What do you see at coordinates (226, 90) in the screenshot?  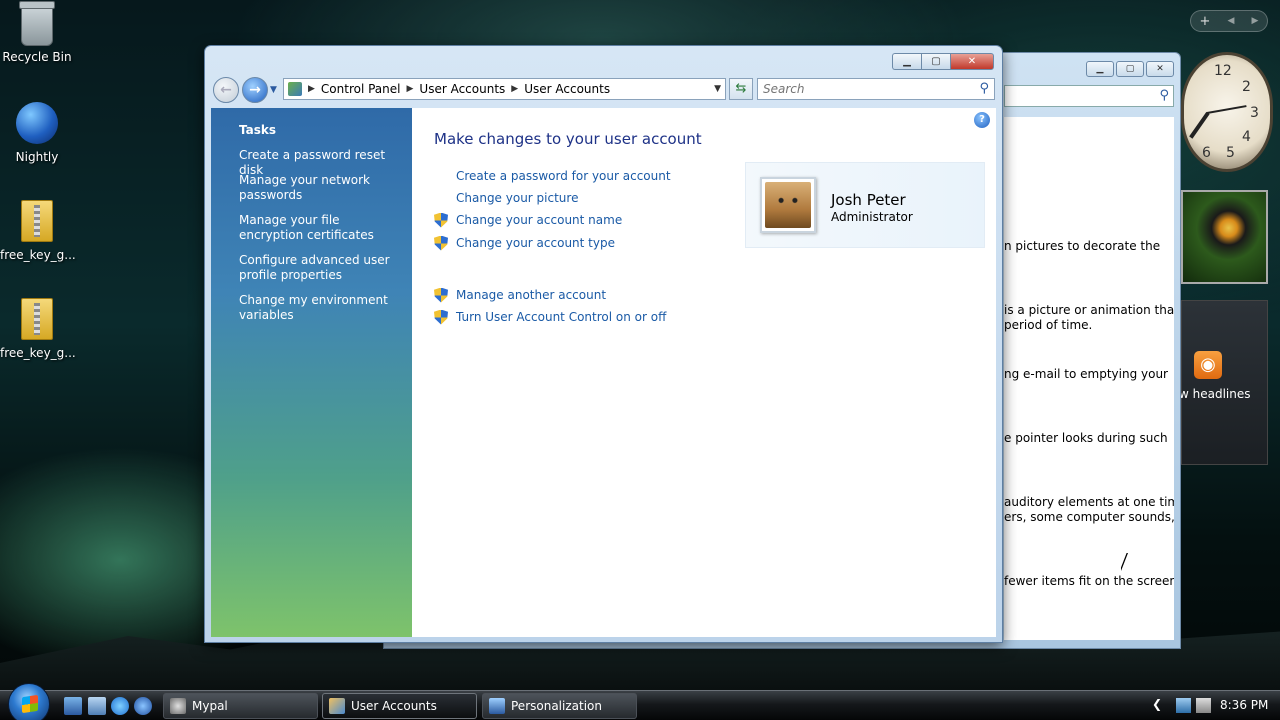 I see `back-button: ←` at bounding box center [226, 90].